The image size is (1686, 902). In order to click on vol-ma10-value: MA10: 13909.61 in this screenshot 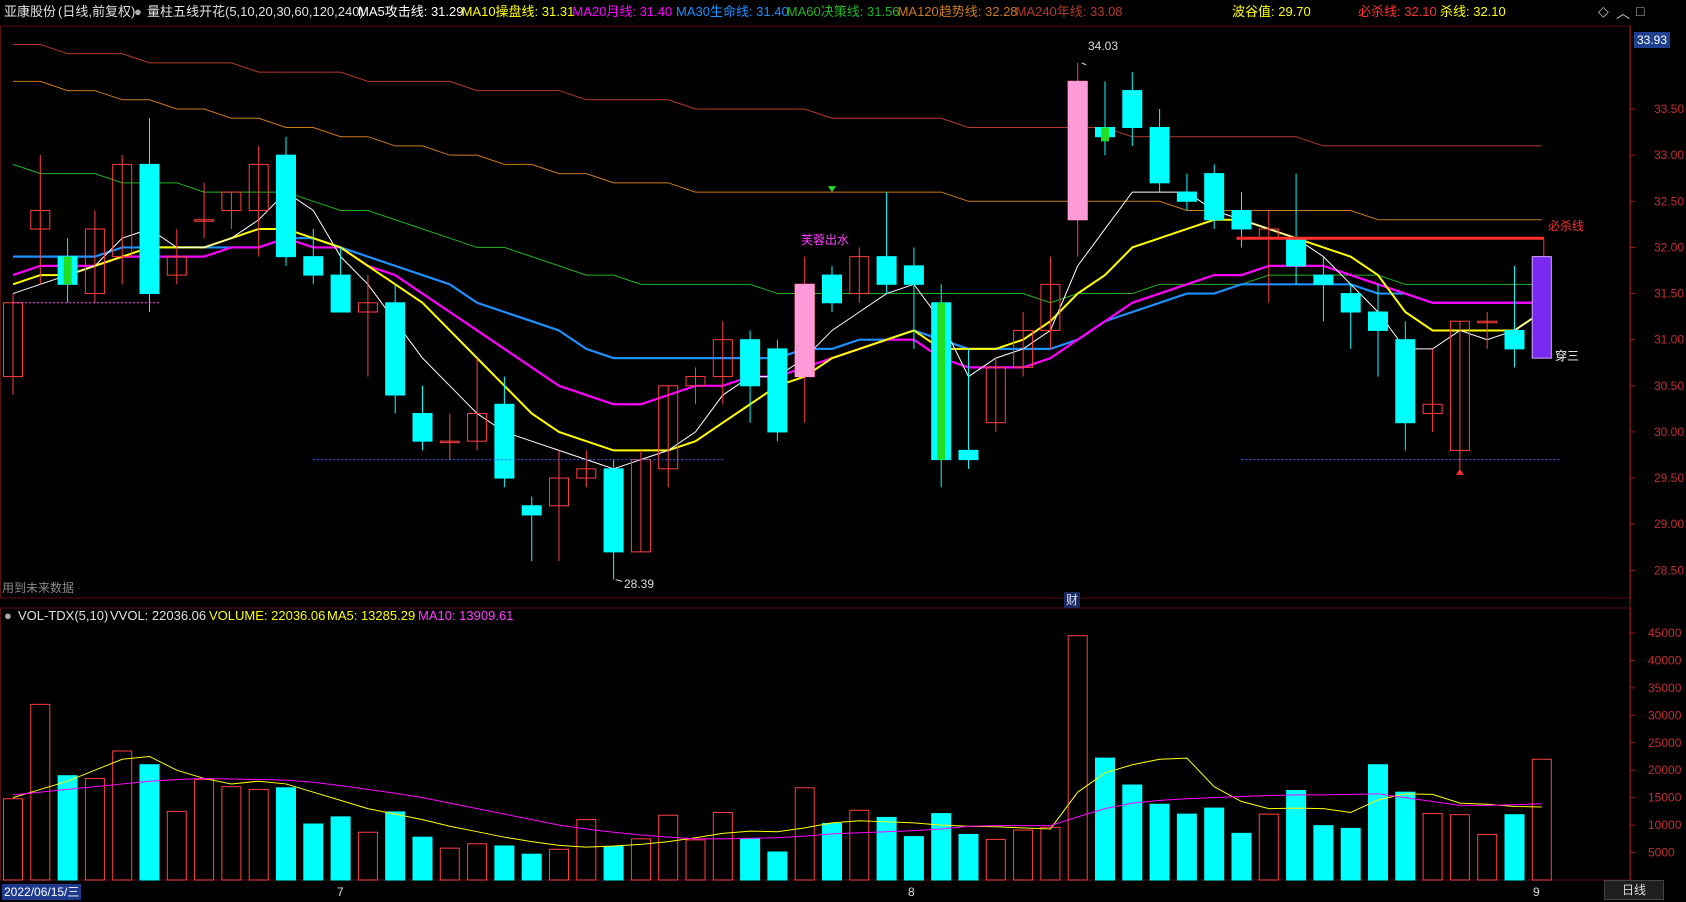, I will do `click(466, 615)`.